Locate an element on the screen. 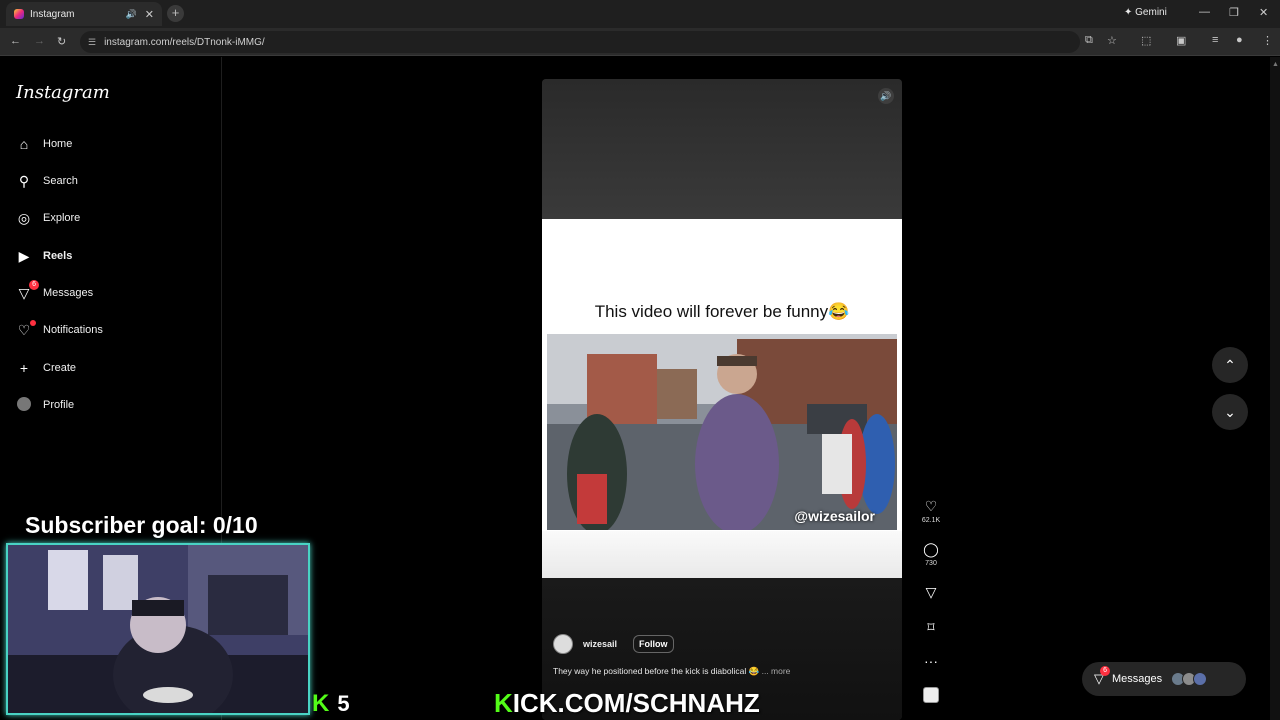 This screenshot has width=1280, height=720. video-watermark: @wizesailor is located at coordinates (834, 516).